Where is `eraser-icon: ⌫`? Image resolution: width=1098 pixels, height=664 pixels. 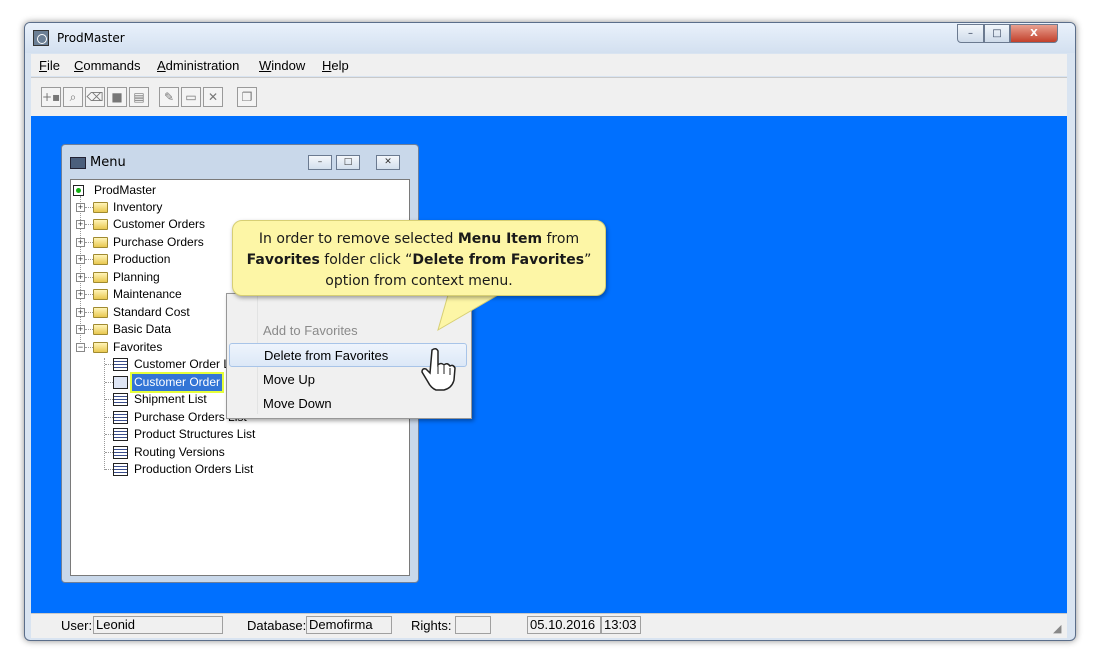 eraser-icon: ⌫ is located at coordinates (95, 97).